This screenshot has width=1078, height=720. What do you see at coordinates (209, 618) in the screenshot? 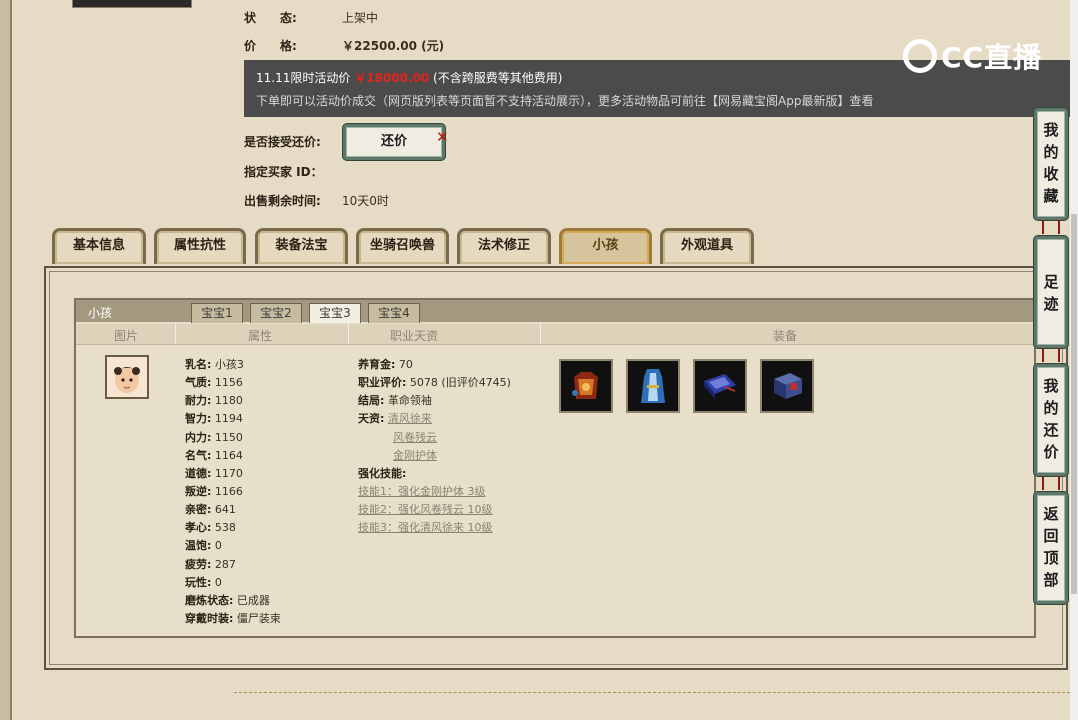
I see `attr-key: 穿戴时装:` at bounding box center [209, 618].